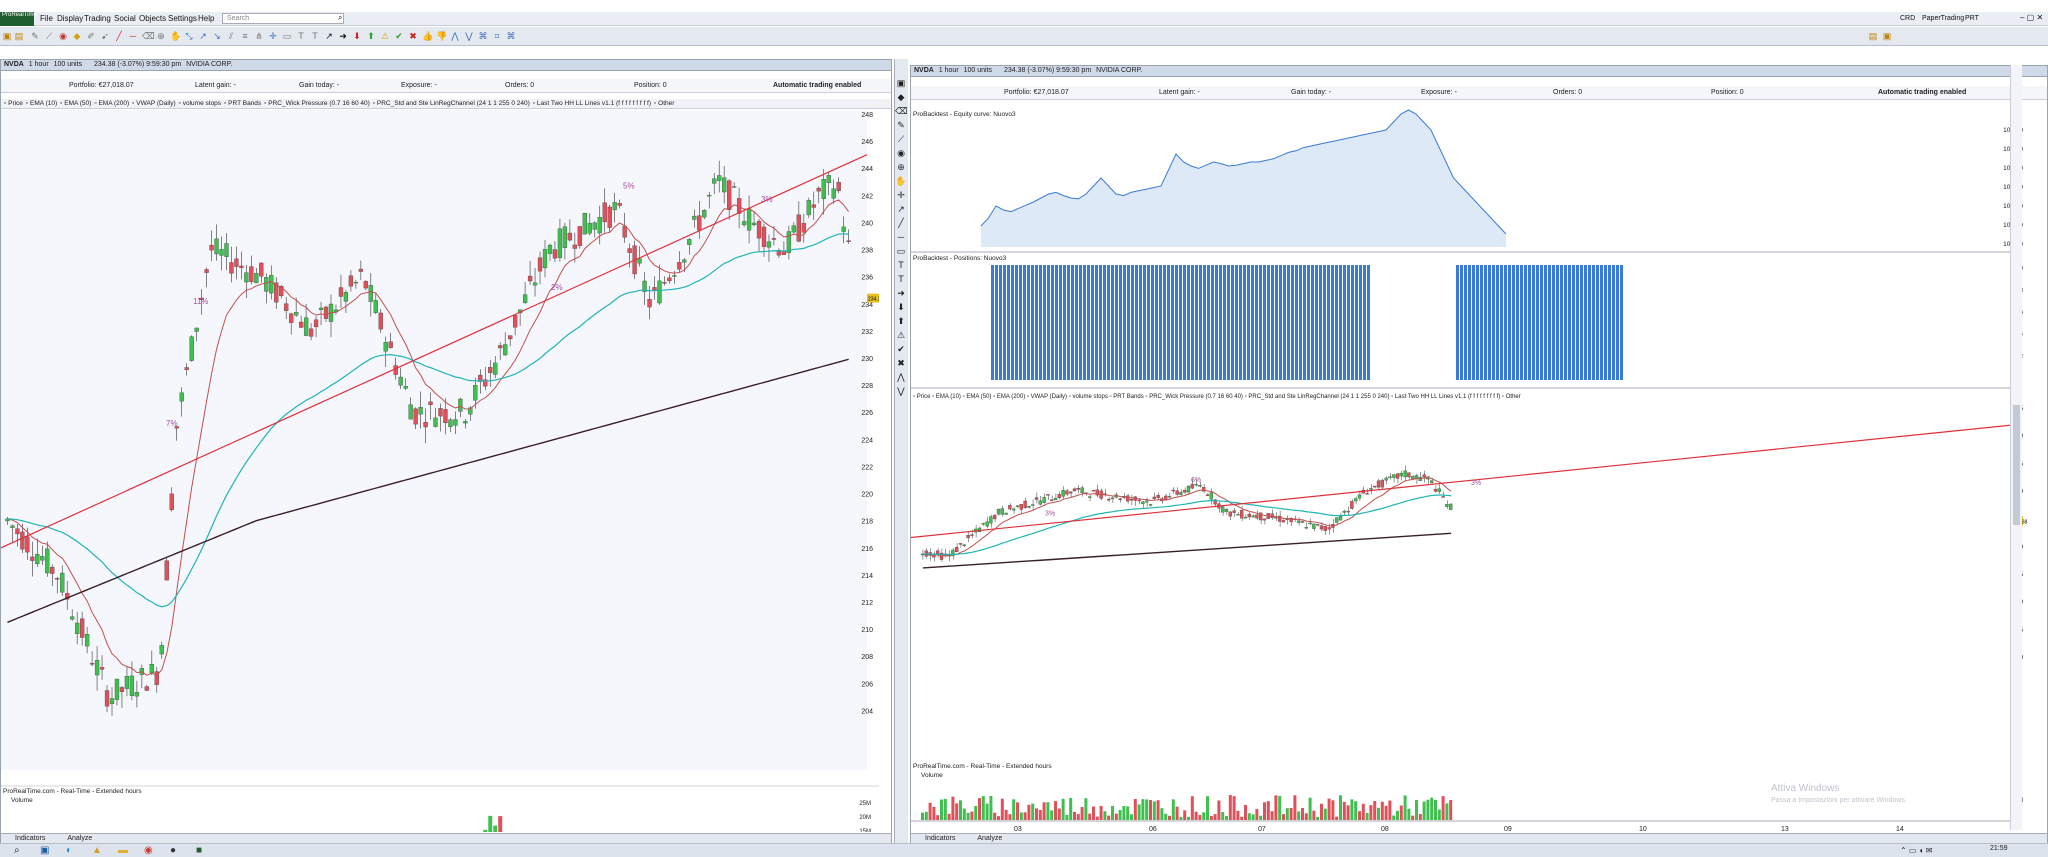 The width and height of the screenshot is (2048, 857). I want to click on hand-icon: ✋, so click(175, 36).